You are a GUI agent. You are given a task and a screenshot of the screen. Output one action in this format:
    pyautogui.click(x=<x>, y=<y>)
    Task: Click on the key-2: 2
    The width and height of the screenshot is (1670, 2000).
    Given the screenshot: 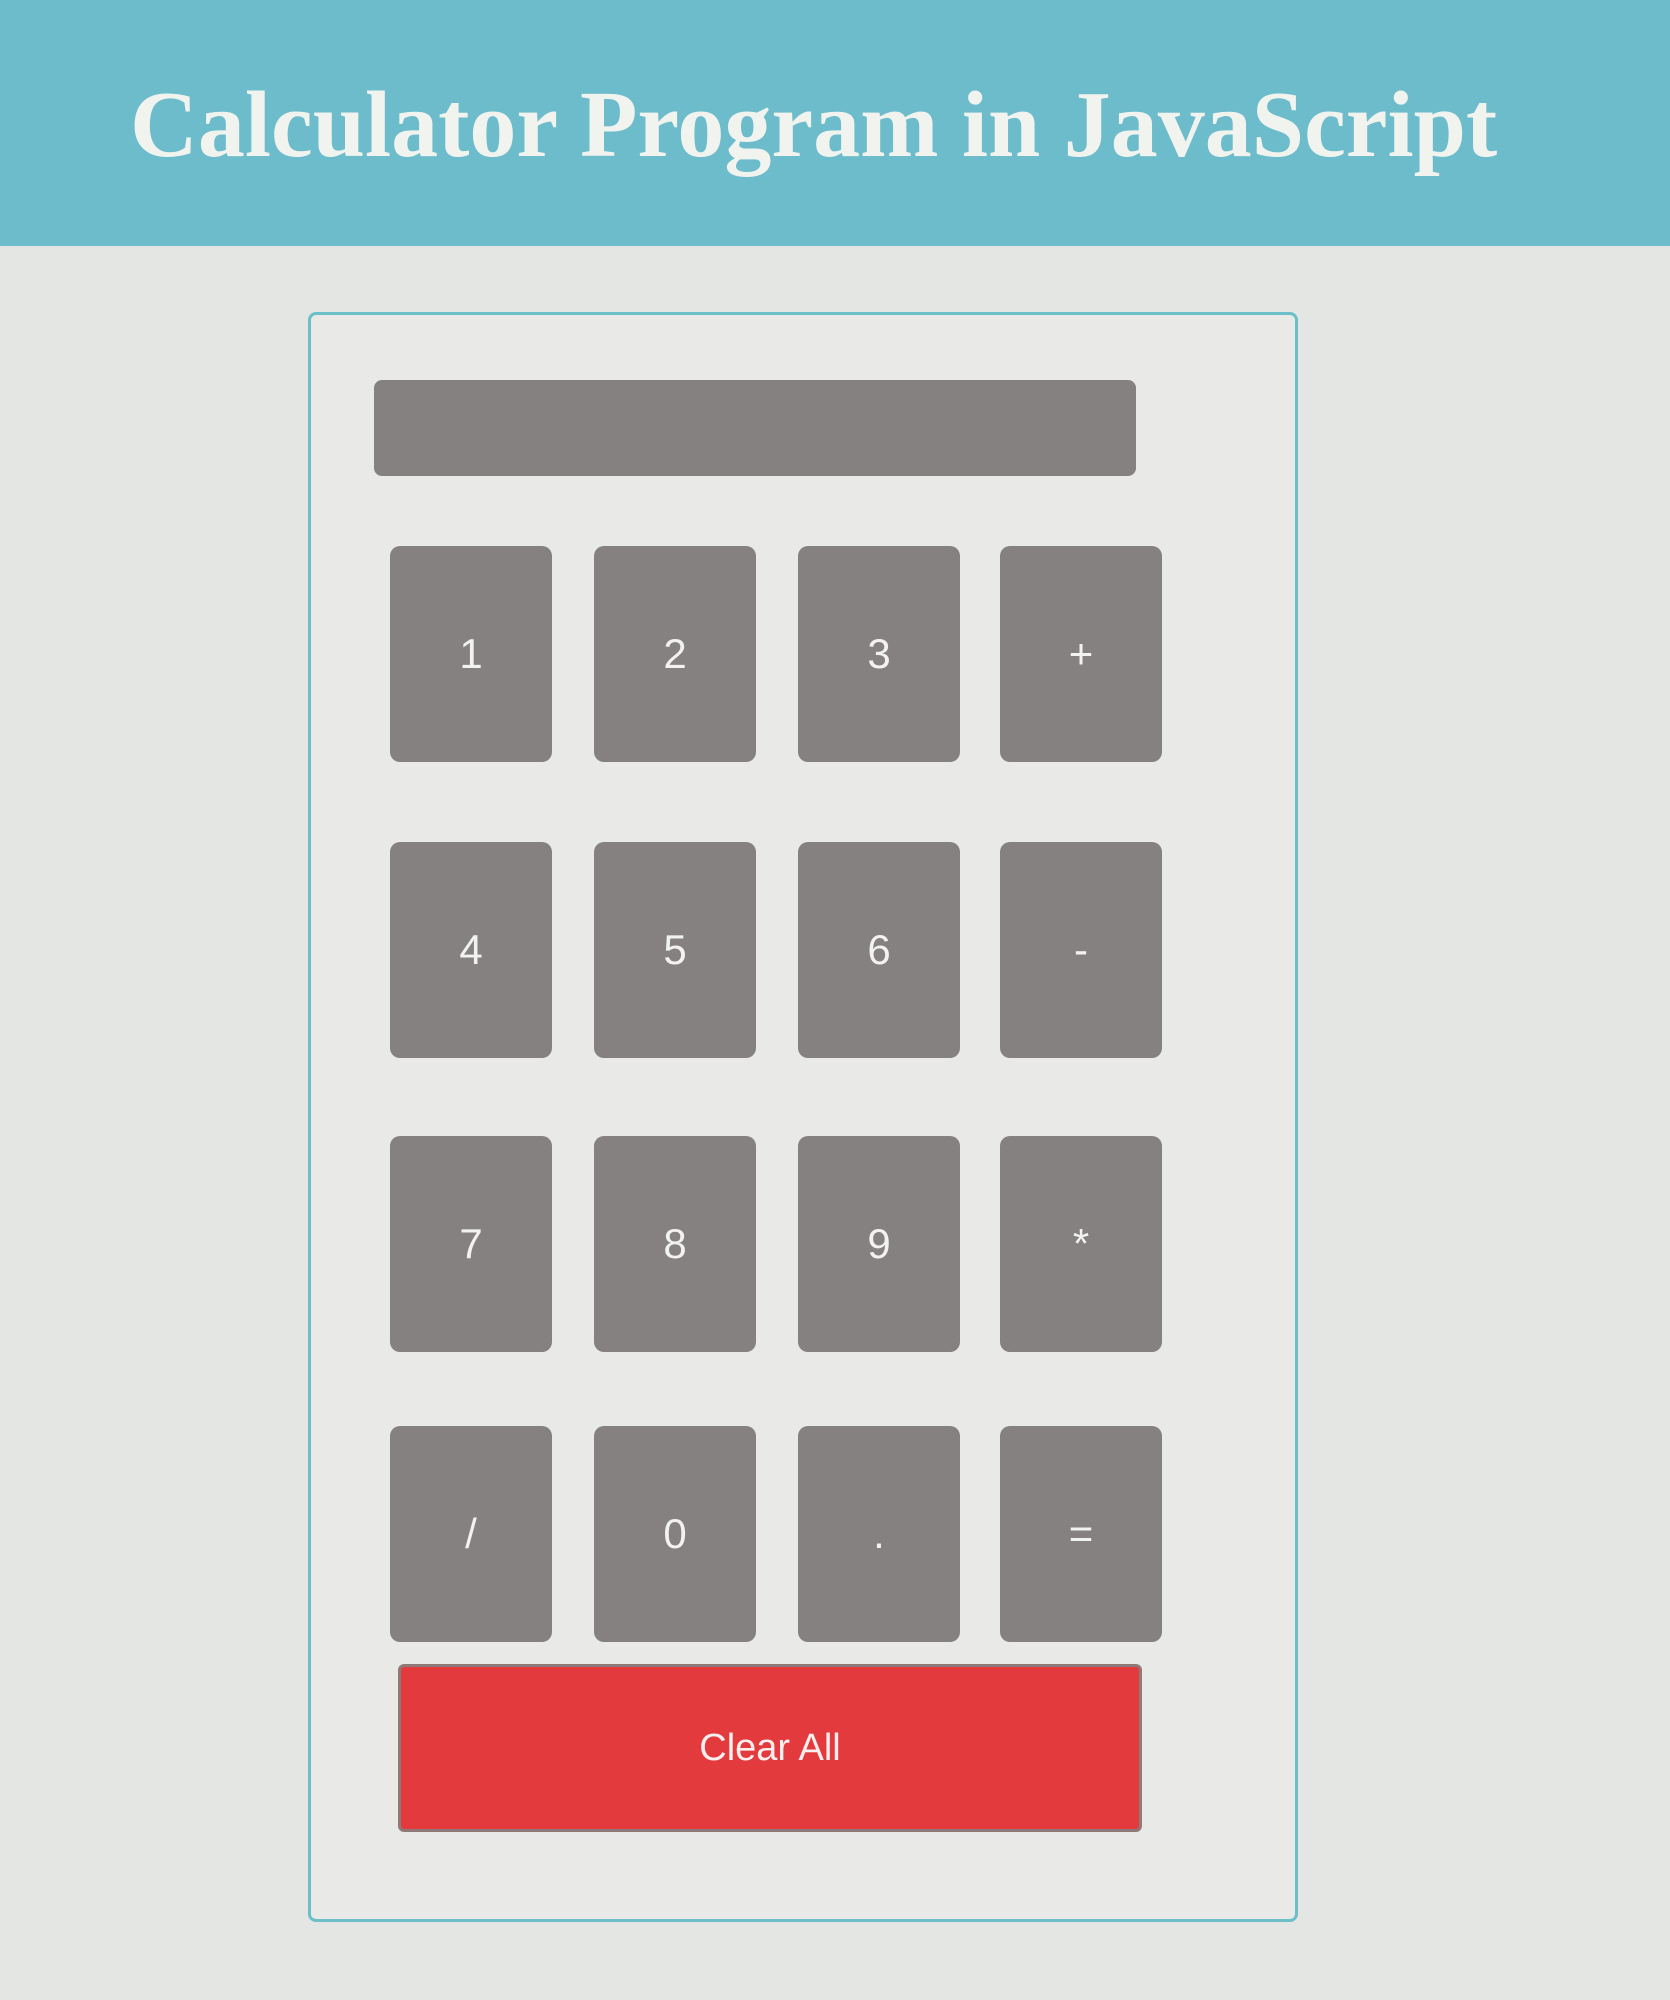 What is the action you would take?
    pyautogui.click(x=675, y=654)
    